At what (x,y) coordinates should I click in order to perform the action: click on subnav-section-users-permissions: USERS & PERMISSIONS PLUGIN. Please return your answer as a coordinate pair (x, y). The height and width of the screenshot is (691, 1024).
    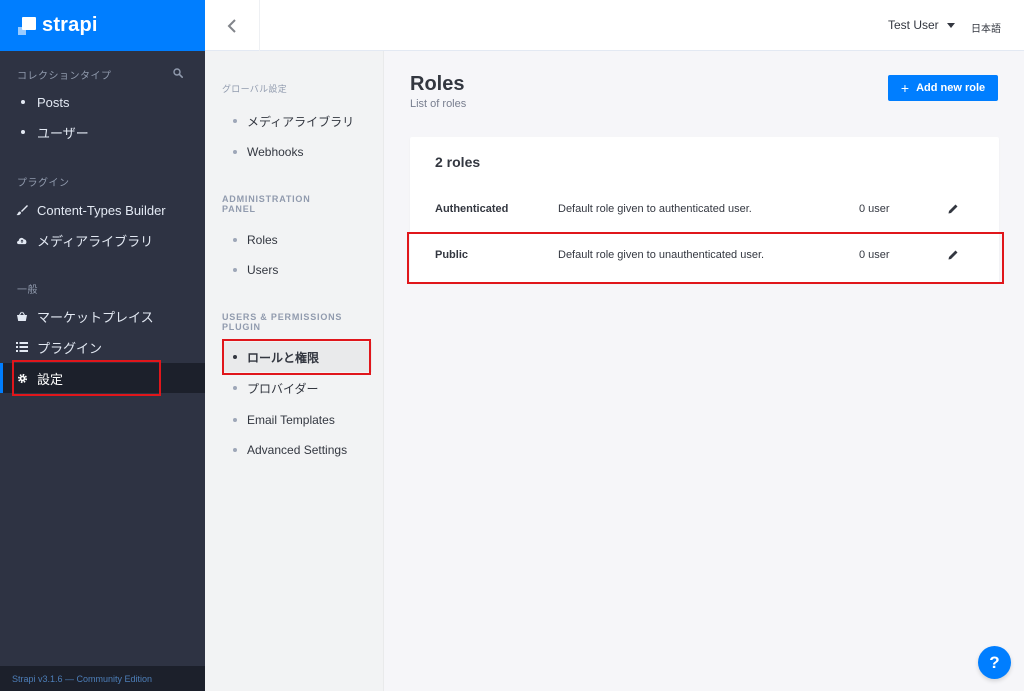
    Looking at the image, I should click on (282, 322).